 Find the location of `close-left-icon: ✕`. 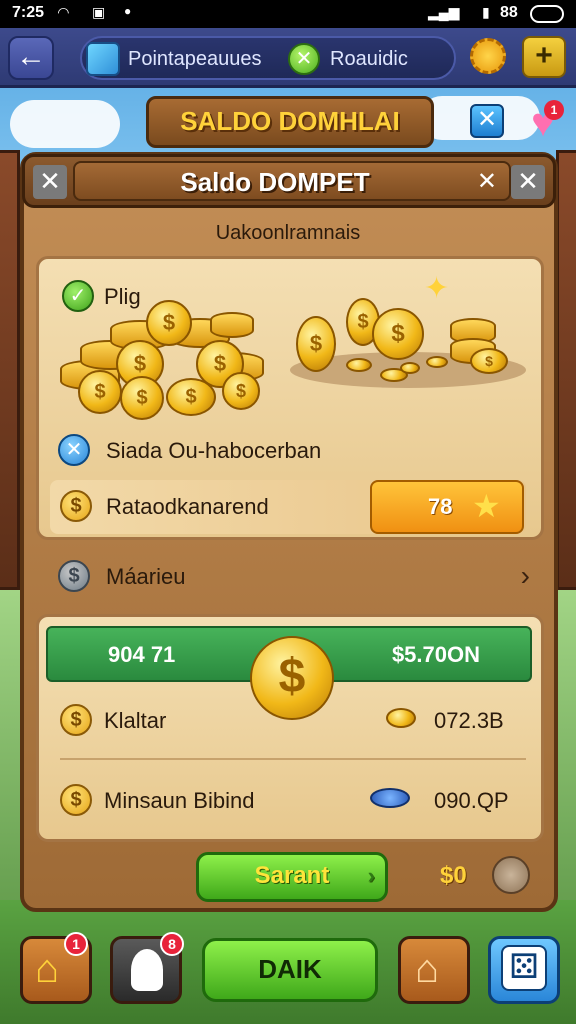

close-left-icon: ✕ is located at coordinates (50, 182).